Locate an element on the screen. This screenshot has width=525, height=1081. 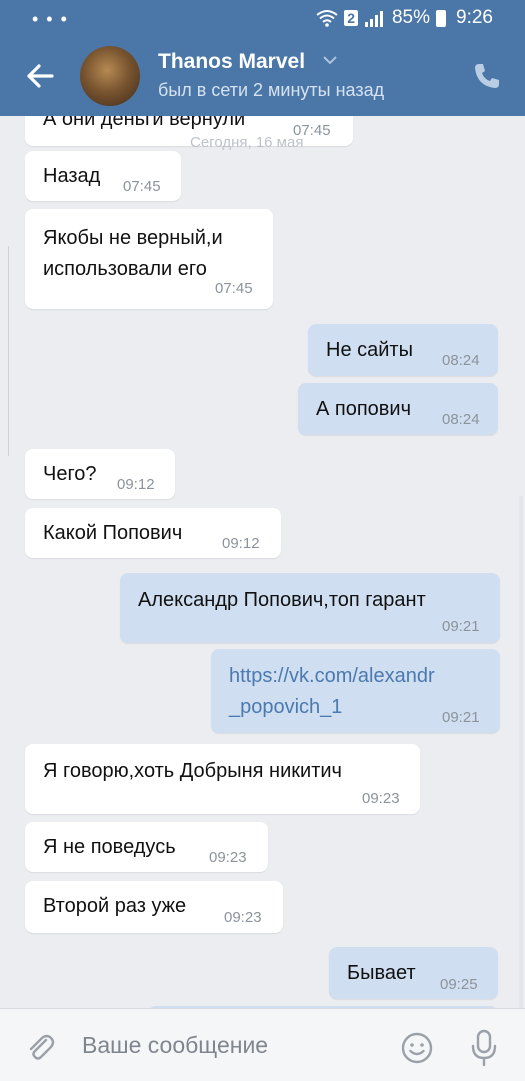
notification-icons: ••• is located at coordinates (53, 19).